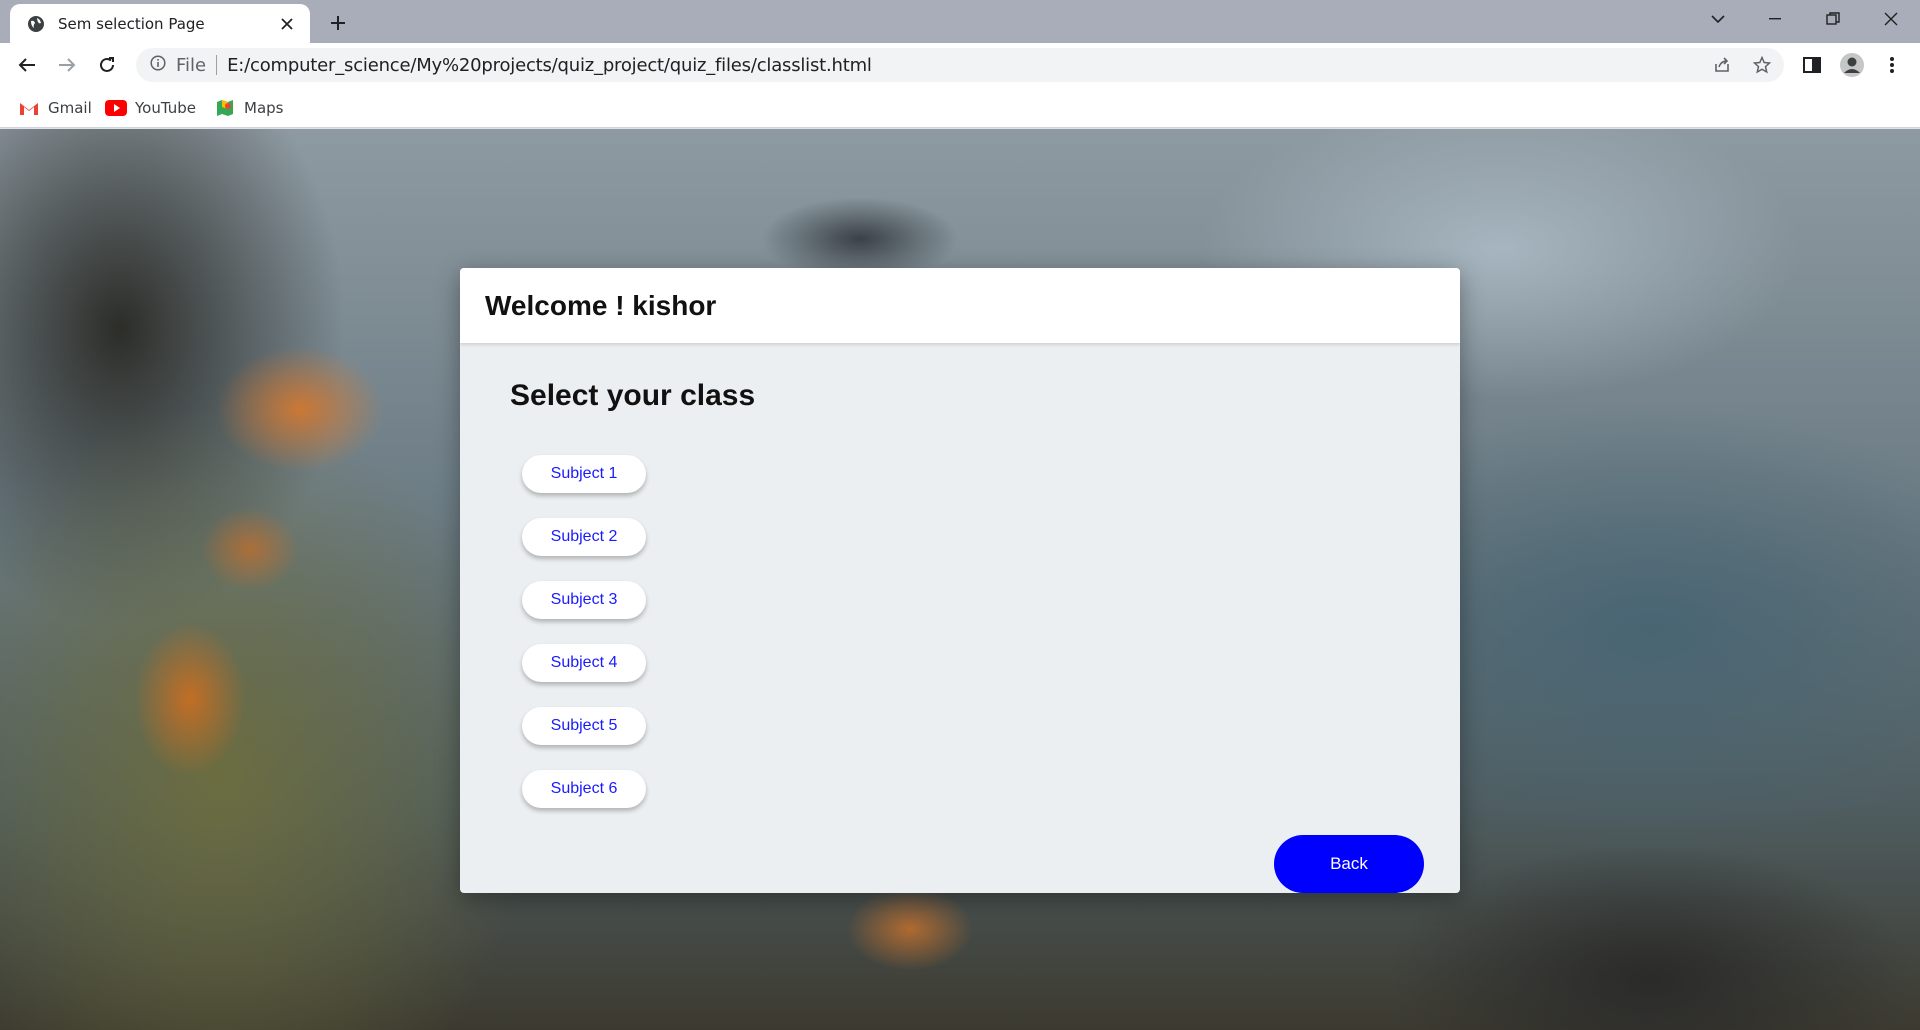 The width and height of the screenshot is (1920, 1030). I want to click on bookmark-youtube: YouTube, so click(150, 108).